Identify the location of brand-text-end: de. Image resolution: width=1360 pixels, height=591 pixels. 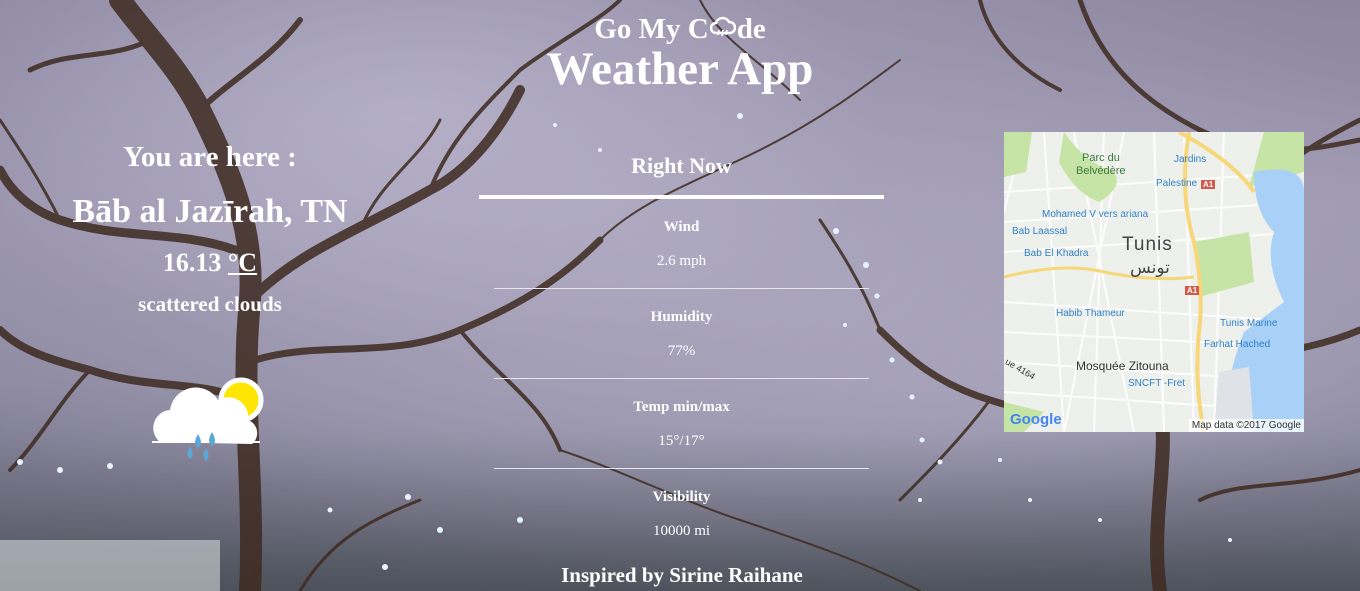
(751, 29).